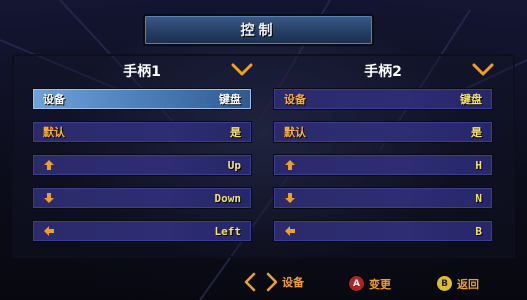 This screenshot has height=300, width=527. I want to click on hint-back-label: 返回, so click(468, 284).